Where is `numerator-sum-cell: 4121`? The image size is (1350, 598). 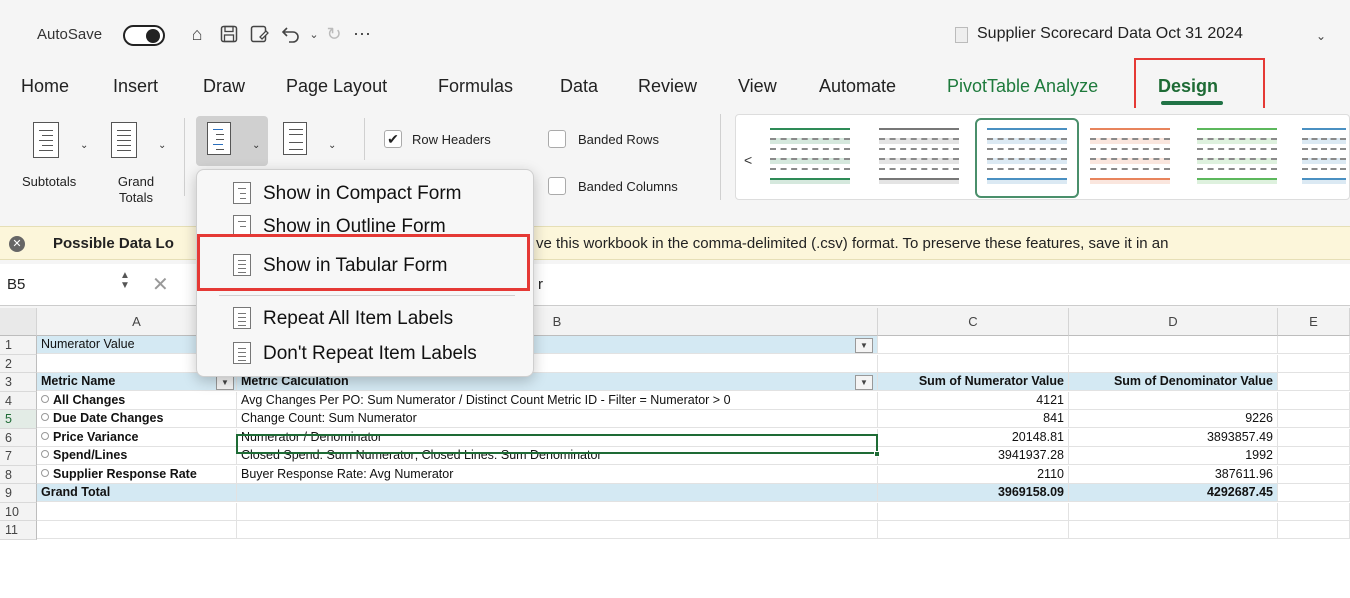 numerator-sum-cell: 4121 is located at coordinates (973, 400).